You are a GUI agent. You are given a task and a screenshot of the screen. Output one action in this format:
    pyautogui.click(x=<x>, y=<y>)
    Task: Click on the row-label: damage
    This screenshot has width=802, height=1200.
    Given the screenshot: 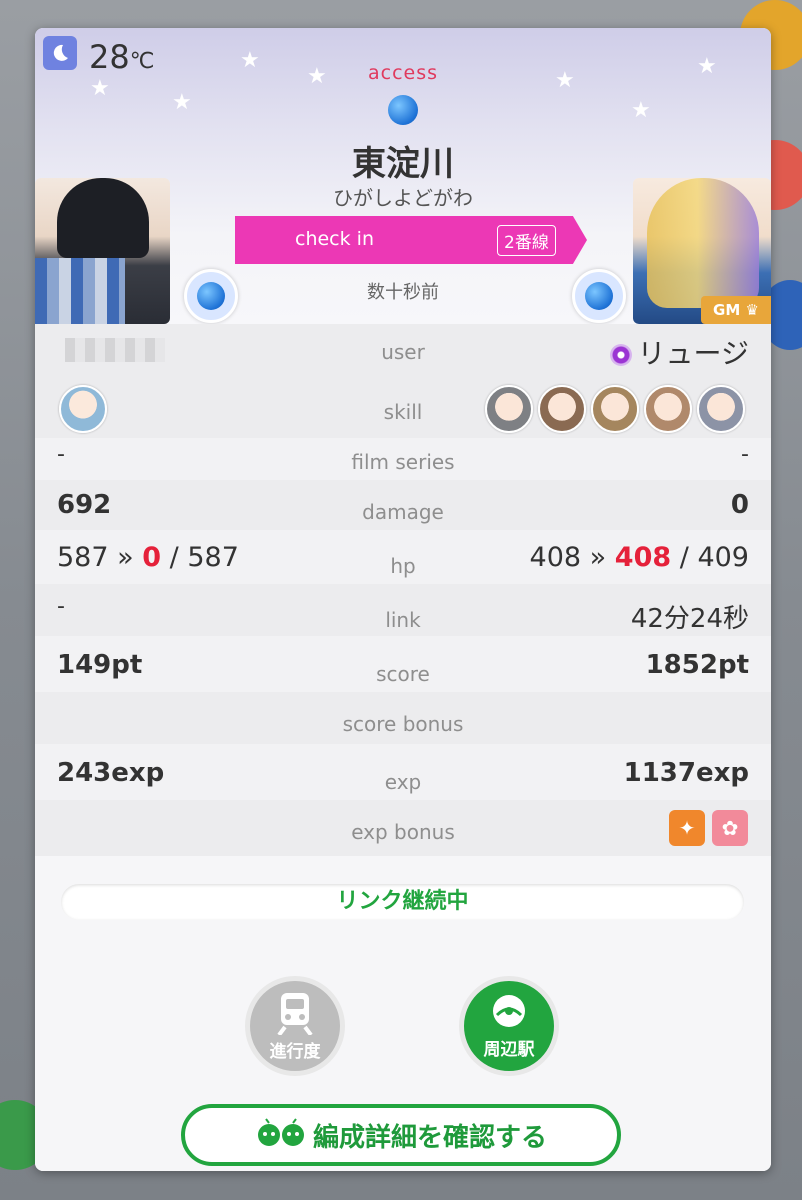 What is the action you would take?
    pyautogui.click(x=403, y=512)
    